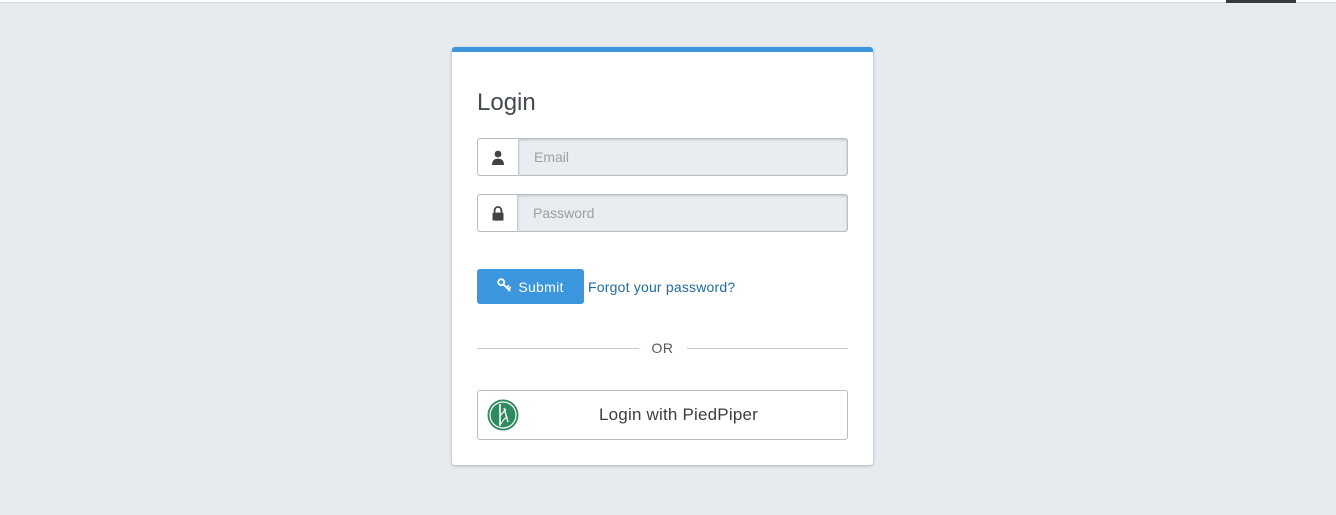 The image size is (1336, 515). Describe the element at coordinates (558, 348) in the screenshot. I see `divider-line-left` at that location.